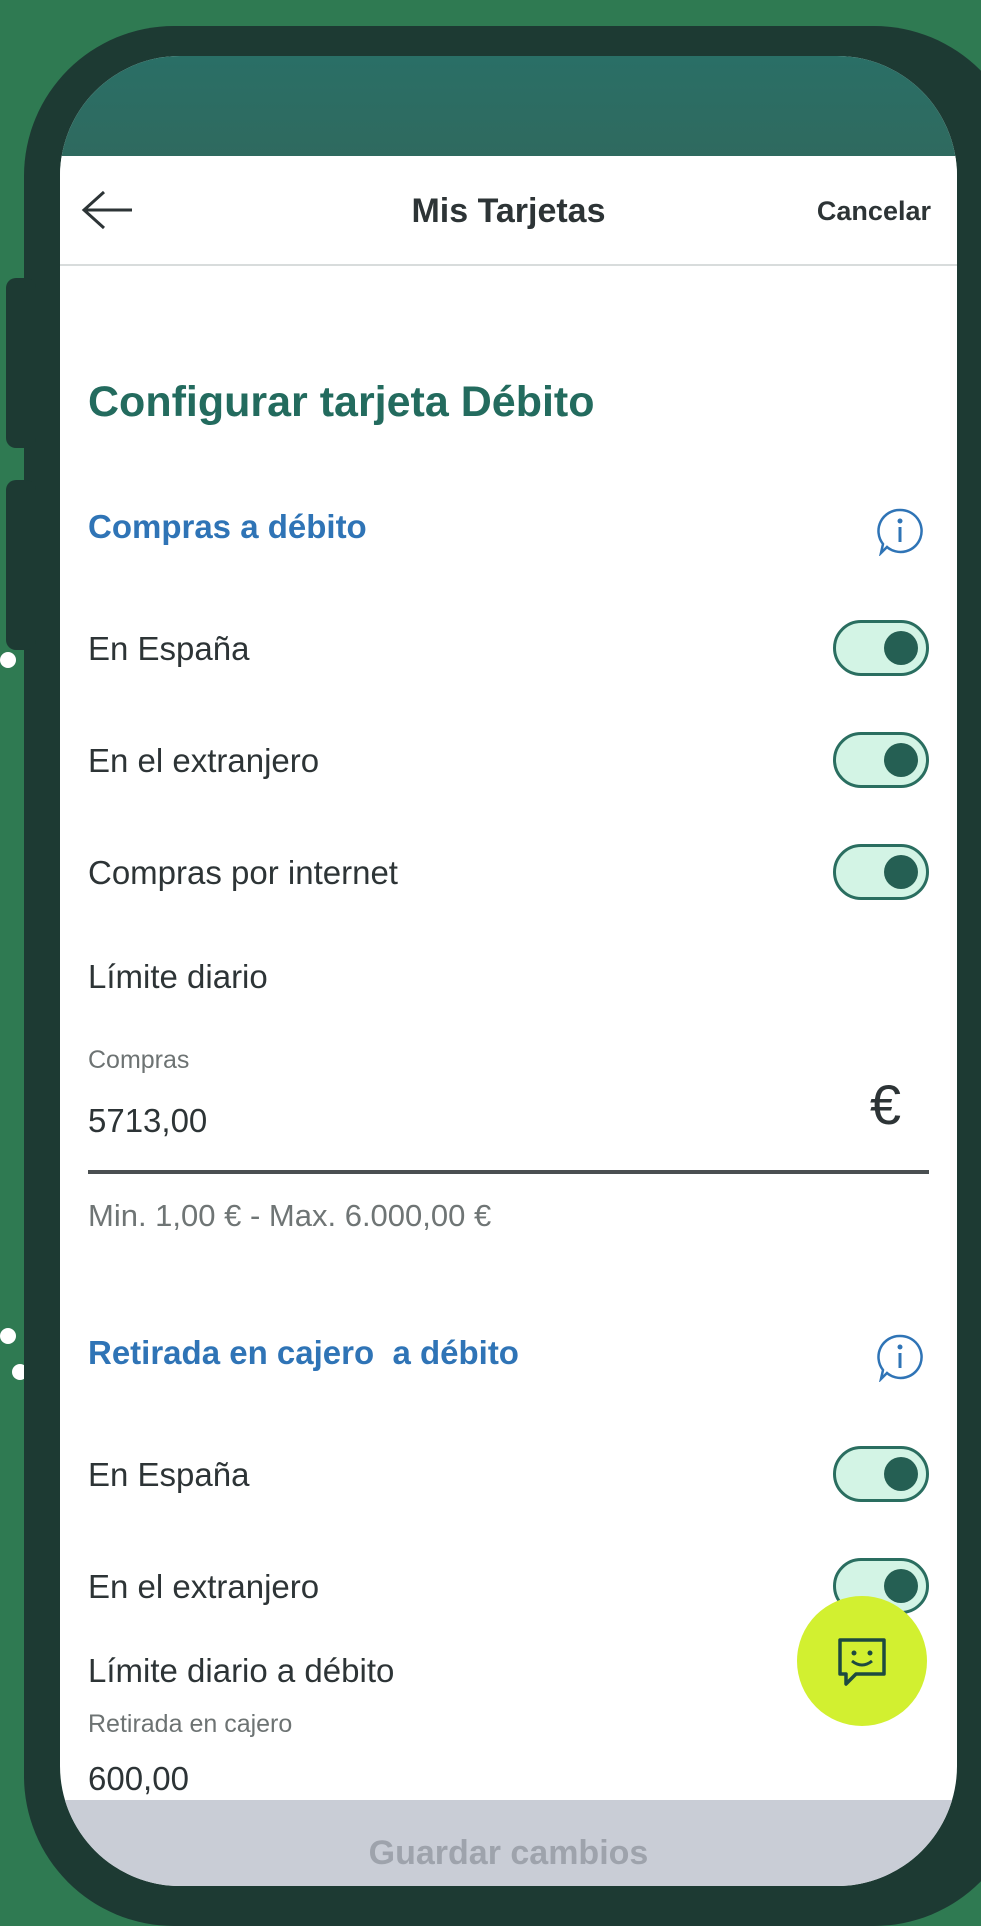  What do you see at coordinates (881, 872) in the screenshot?
I see `toggle-purchases-internet` at bounding box center [881, 872].